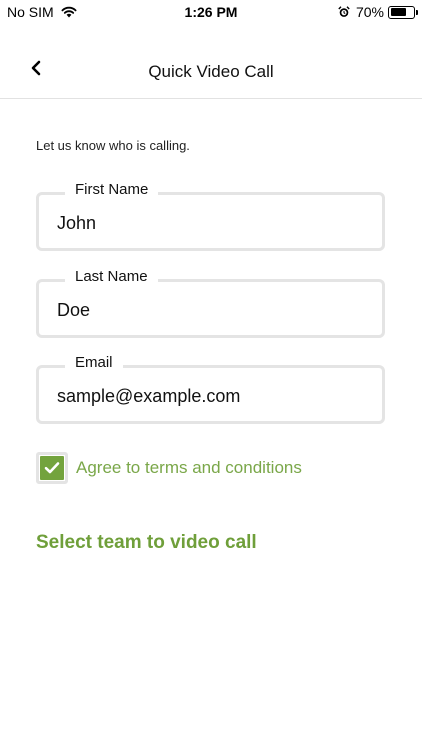 This screenshot has height=750, width=422. I want to click on first-name-input, so click(212, 223).